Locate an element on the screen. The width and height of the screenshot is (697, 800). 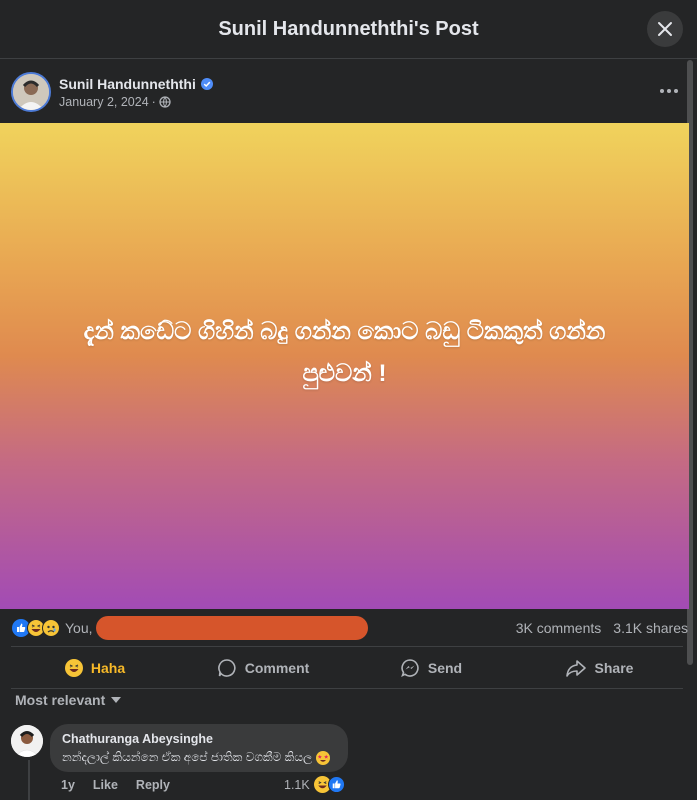
modal-header: Sunil Handunneththi's Post is located at coordinates (348, 29).